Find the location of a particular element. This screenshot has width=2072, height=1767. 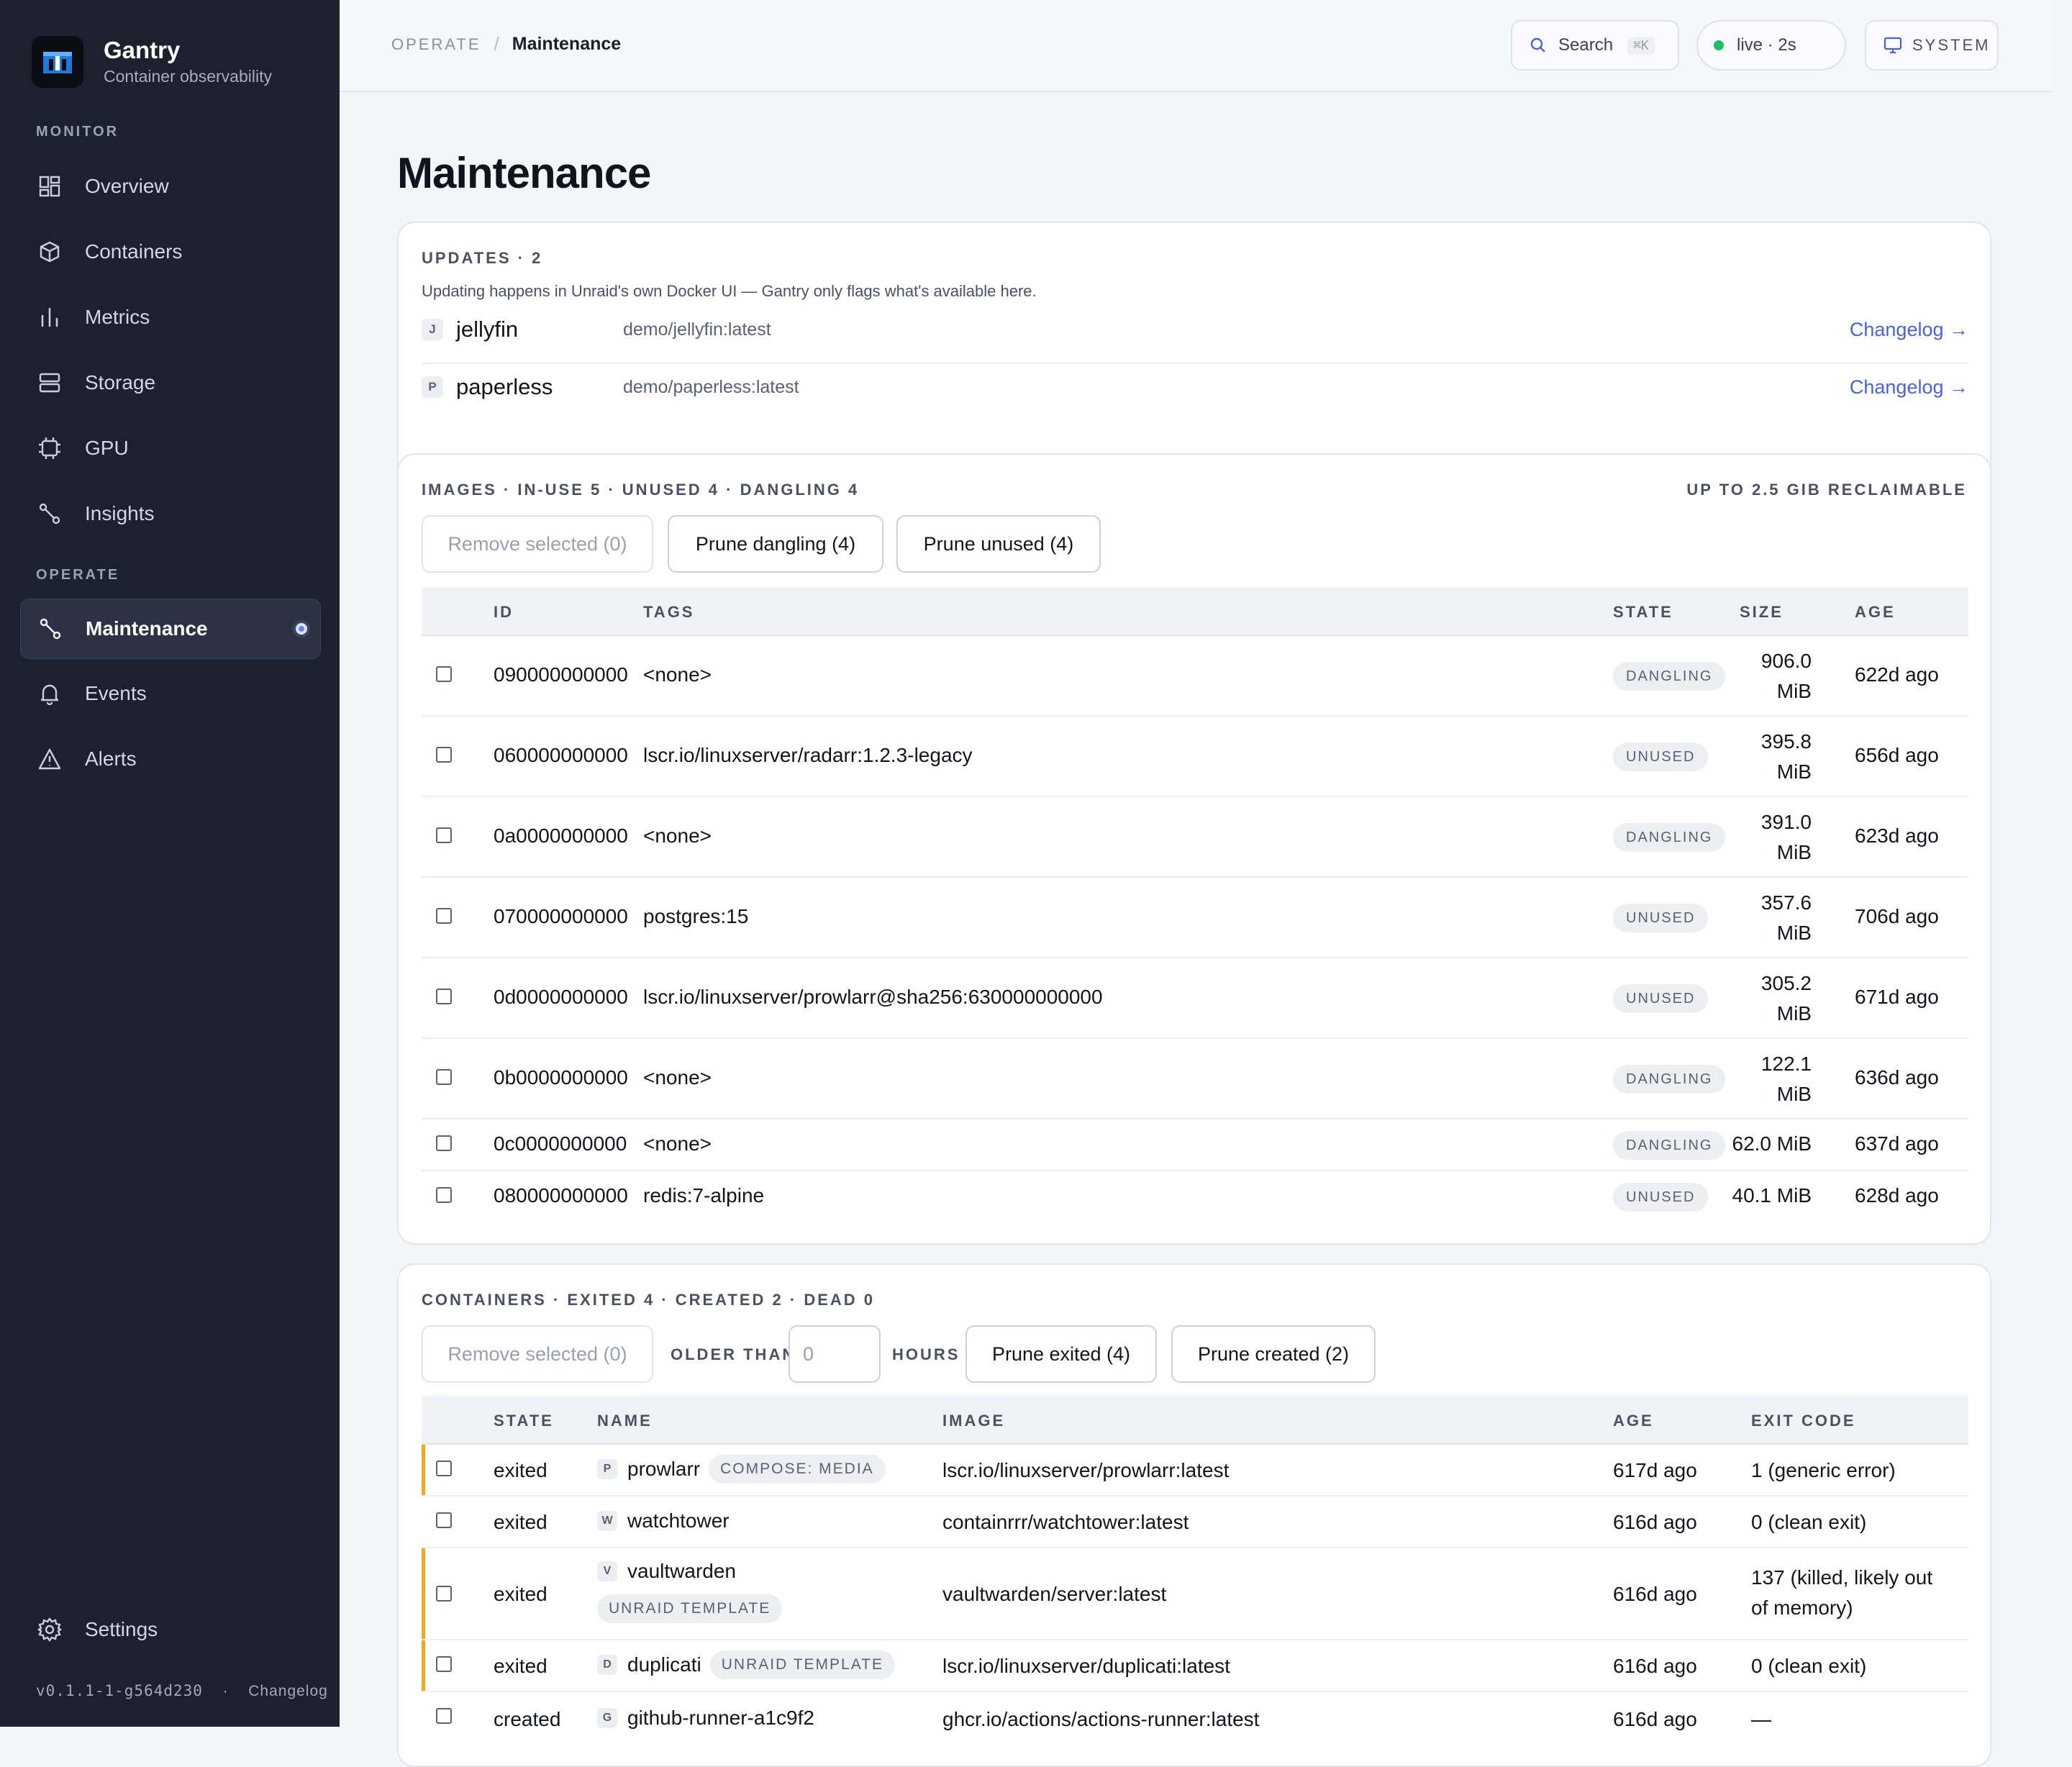

update-image: demo/jellyfin:latest is located at coordinates (697, 330).